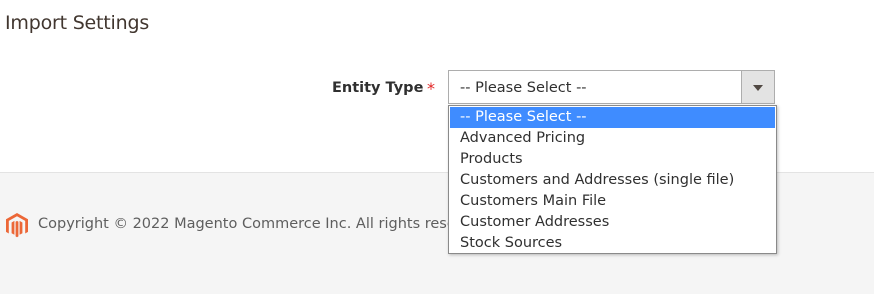 This screenshot has height=294, width=874. What do you see at coordinates (612, 138) in the screenshot?
I see `option-advanced-pricing: Advanced Pricing` at bounding box center [612, 138].